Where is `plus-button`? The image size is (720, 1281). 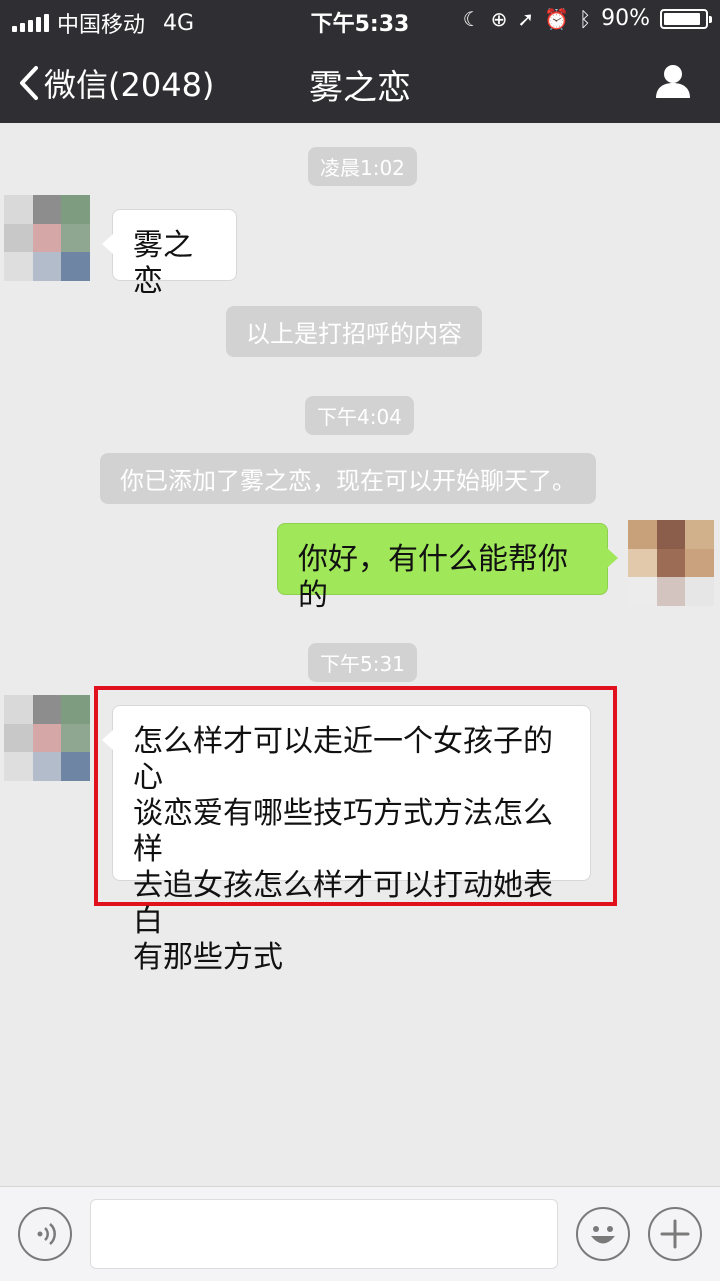 plus-button is located at coordinates (675, 1234).